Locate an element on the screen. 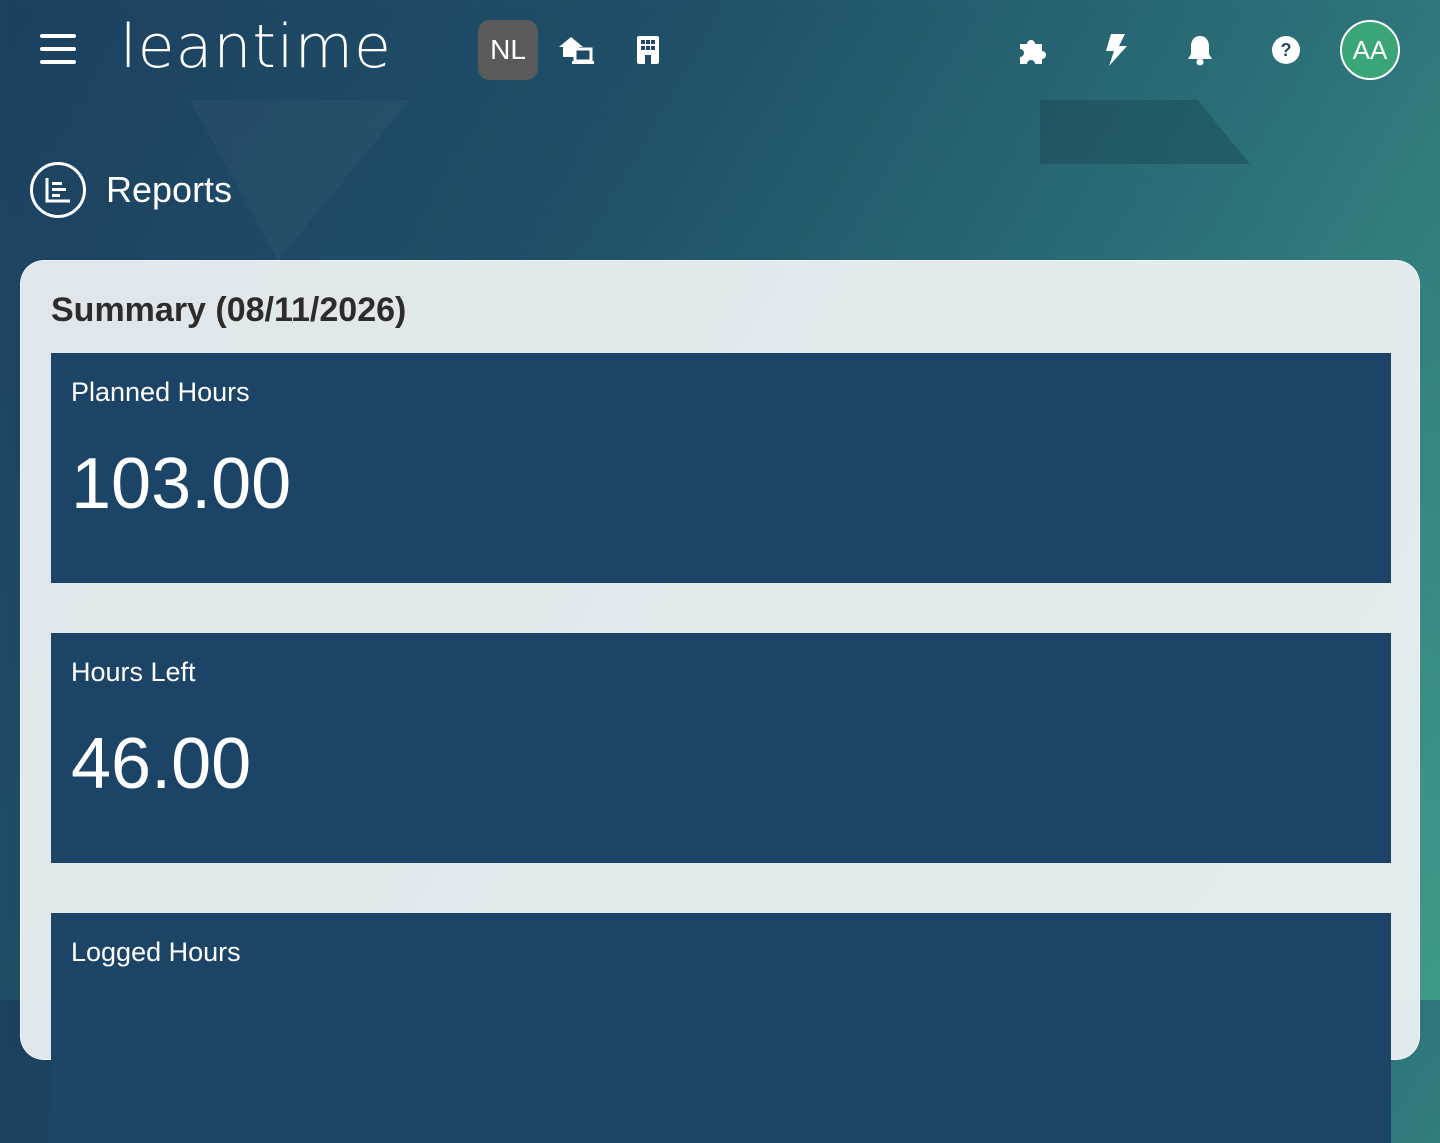 The height and width of the screenshot is (1143, 1440). summary-title: Summary (08/11/2026) is located at coordinates (229, 310).